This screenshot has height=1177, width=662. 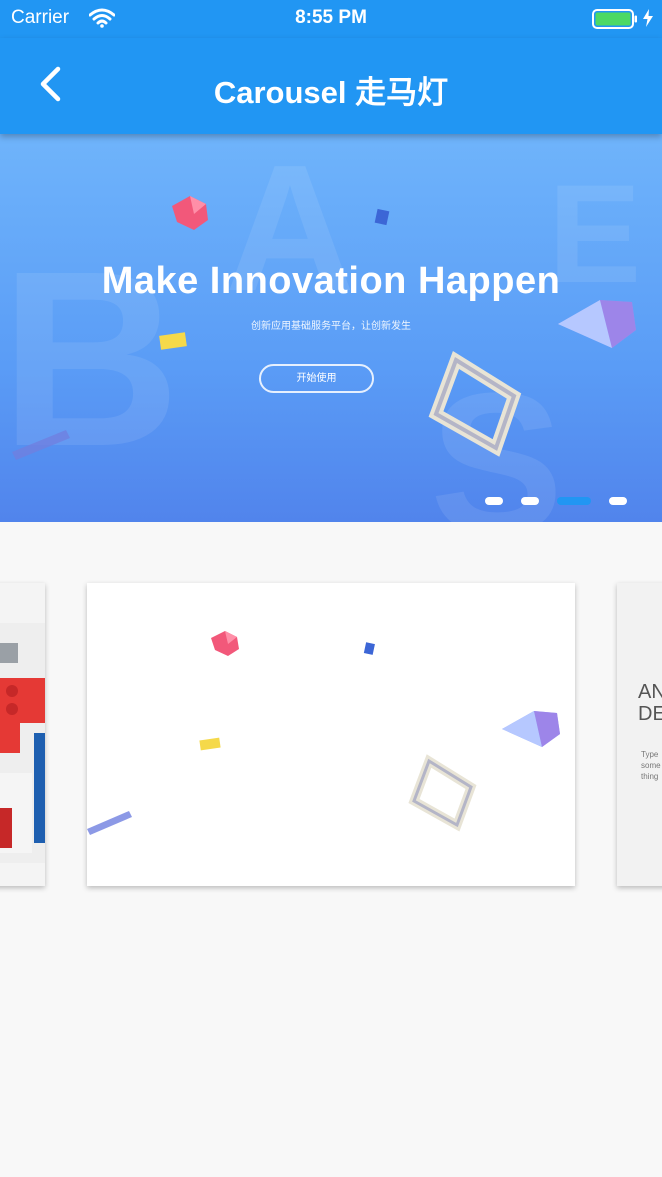 I want to click on card-headline: Make Innovation Happen, so click(x=331, y=695).